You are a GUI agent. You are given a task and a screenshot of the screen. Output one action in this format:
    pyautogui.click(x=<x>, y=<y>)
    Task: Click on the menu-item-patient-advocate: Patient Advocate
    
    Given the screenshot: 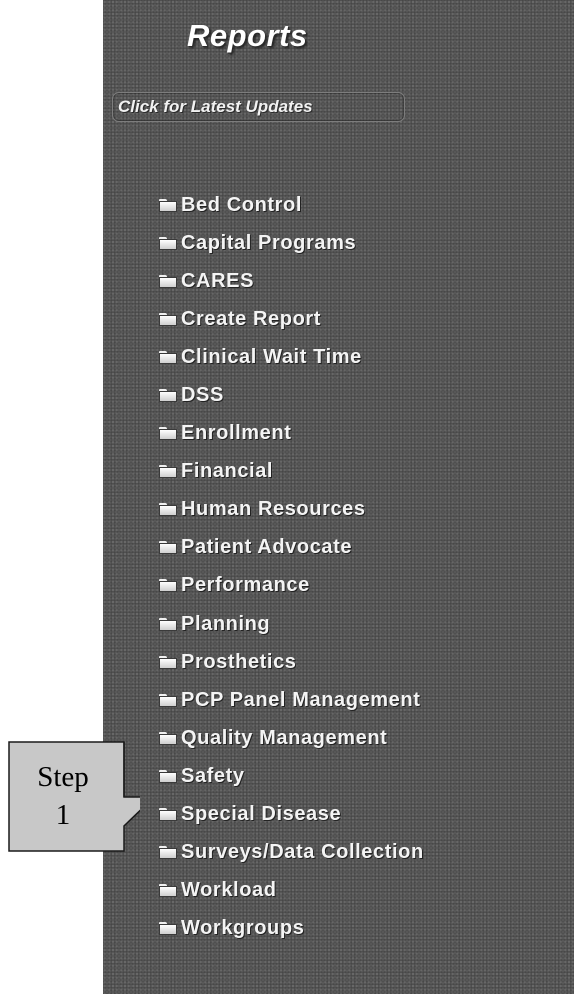 What is the action you would take?
    pyautogui.click(x=291, y=548)
    